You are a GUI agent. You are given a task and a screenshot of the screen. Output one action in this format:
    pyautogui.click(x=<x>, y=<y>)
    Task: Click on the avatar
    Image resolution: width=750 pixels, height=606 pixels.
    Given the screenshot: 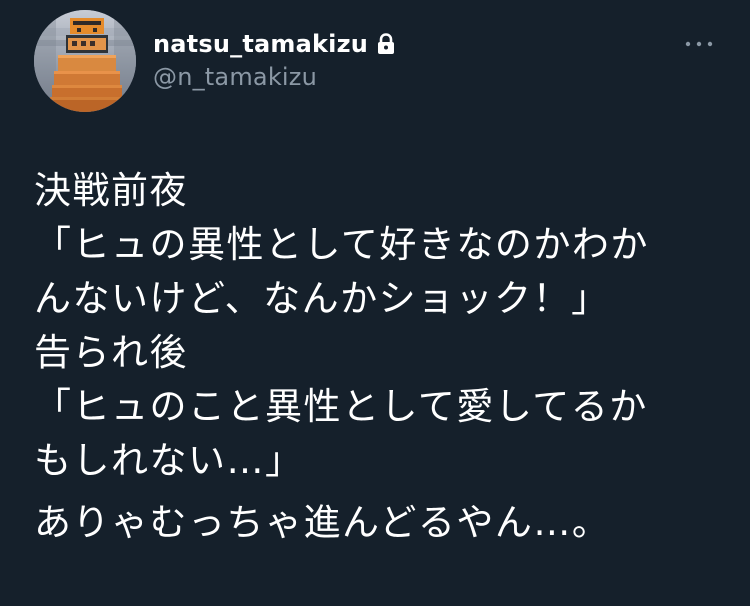 What is the action you would take?
    pyautogui.click(x=85, y=61)
    